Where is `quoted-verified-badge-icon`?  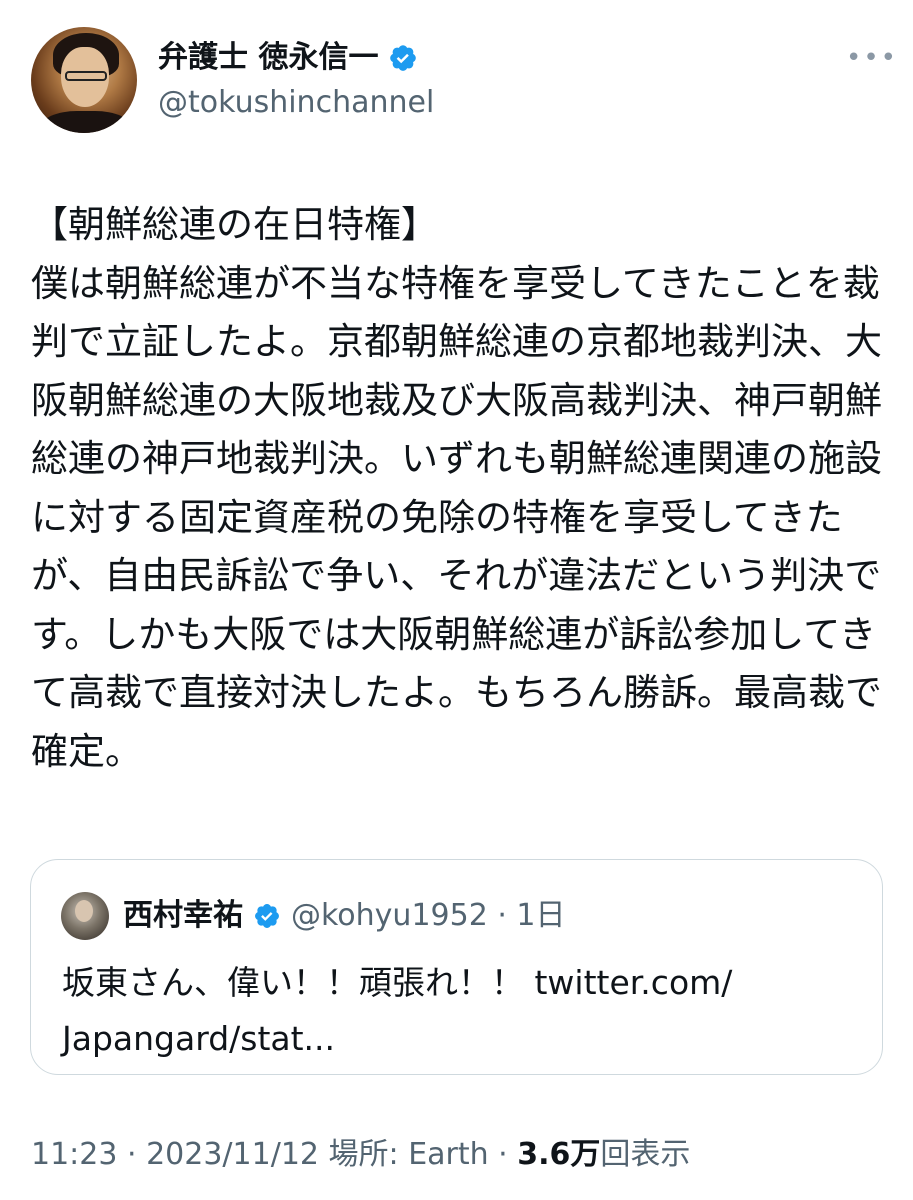 quoted-verified-badge-icon is located at coordinates (267, 916).